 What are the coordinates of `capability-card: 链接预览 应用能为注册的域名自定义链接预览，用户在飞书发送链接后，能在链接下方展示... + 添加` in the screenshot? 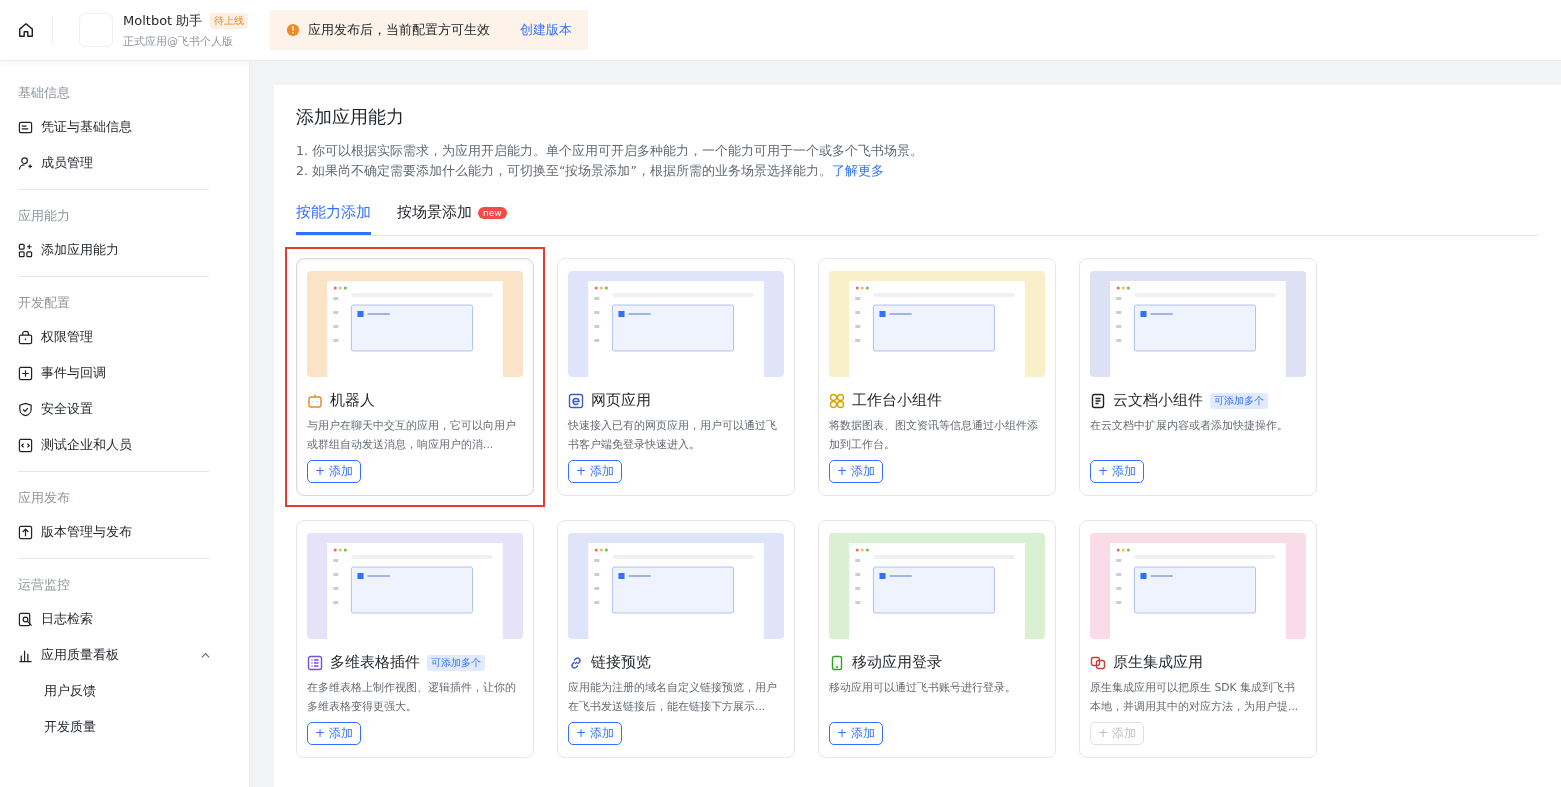 It's located at (676, 639).